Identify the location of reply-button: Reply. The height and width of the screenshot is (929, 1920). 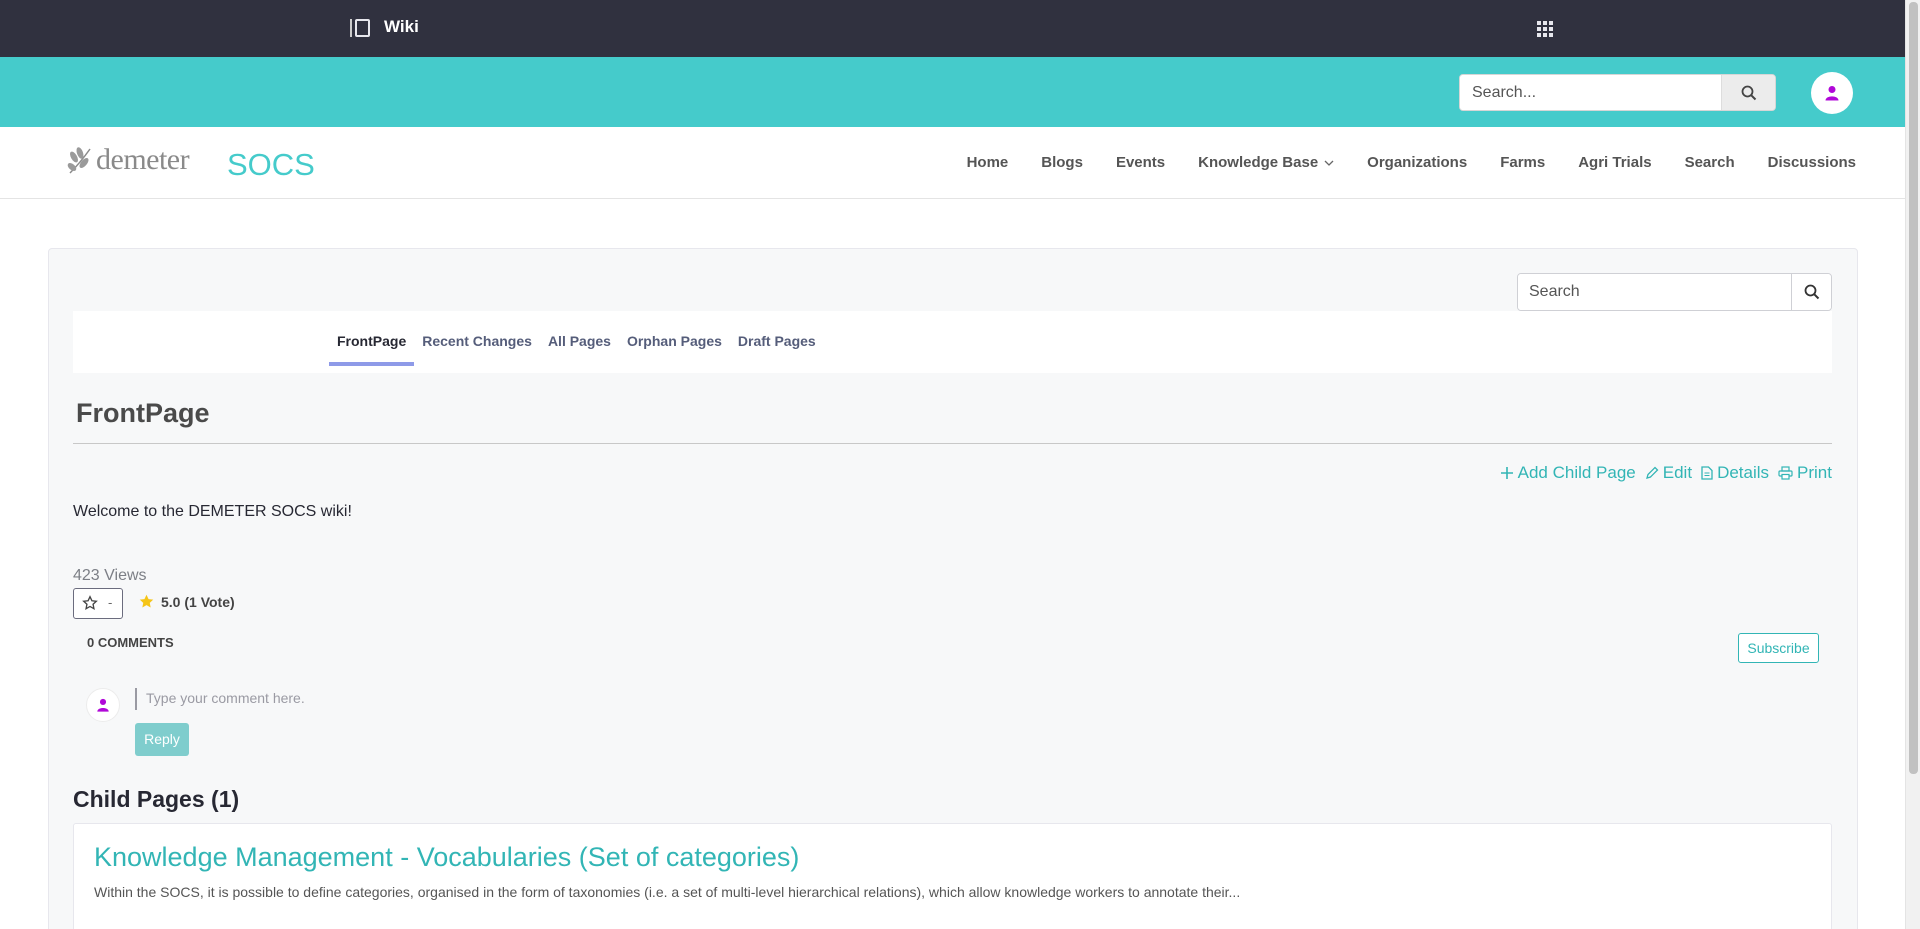
(162, 739).